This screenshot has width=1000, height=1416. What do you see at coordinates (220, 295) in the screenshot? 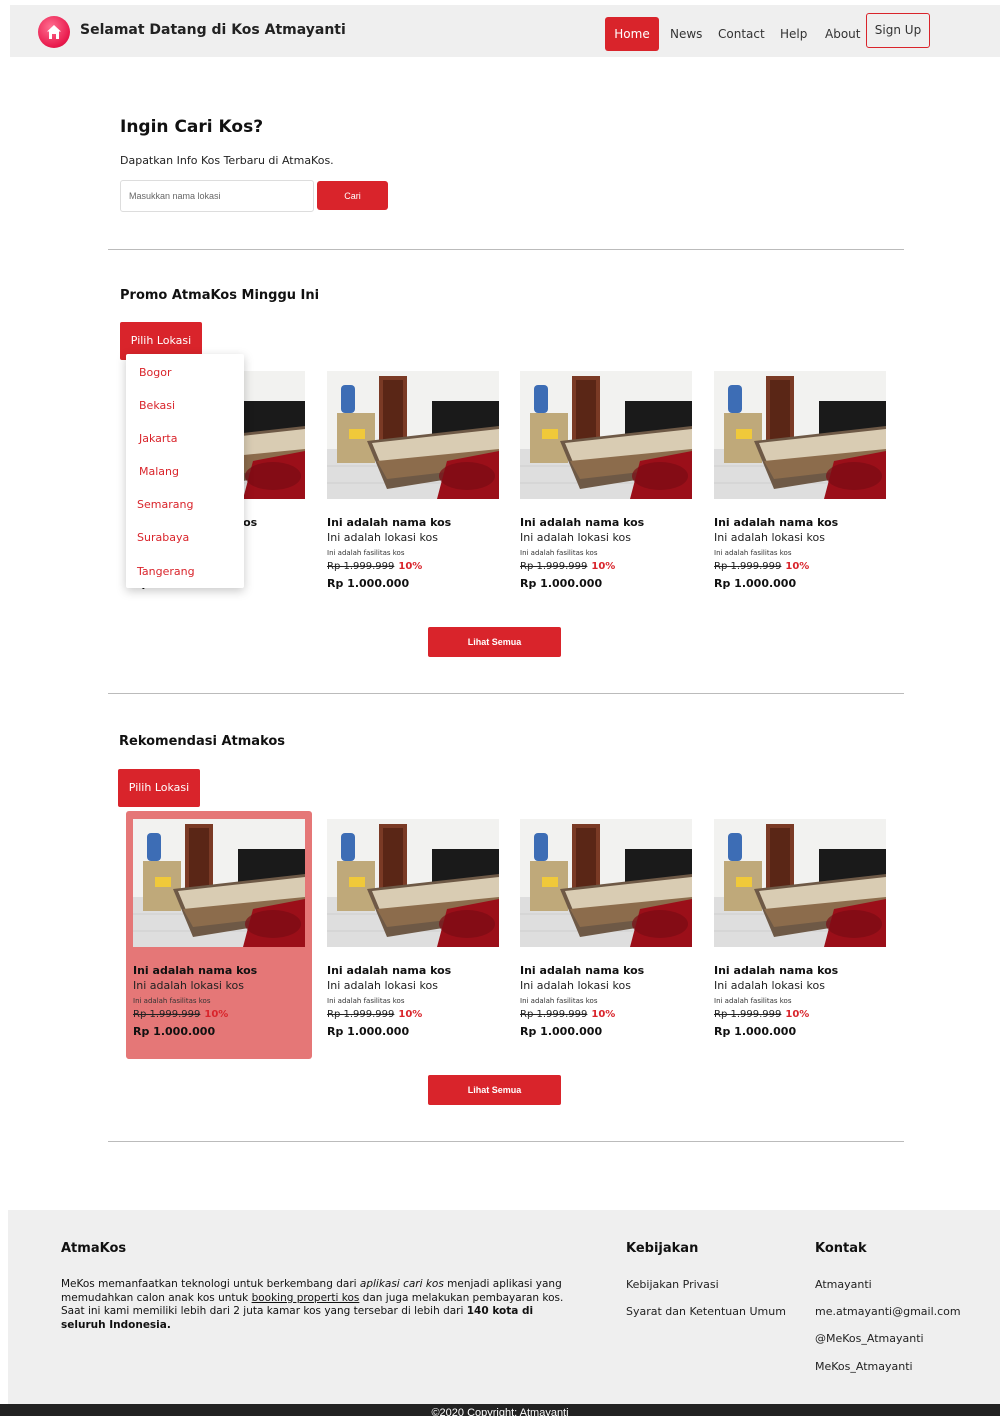
I see `promo-title: Promo AtmaKos Minggu Ini` at bounding box center [220, 295].